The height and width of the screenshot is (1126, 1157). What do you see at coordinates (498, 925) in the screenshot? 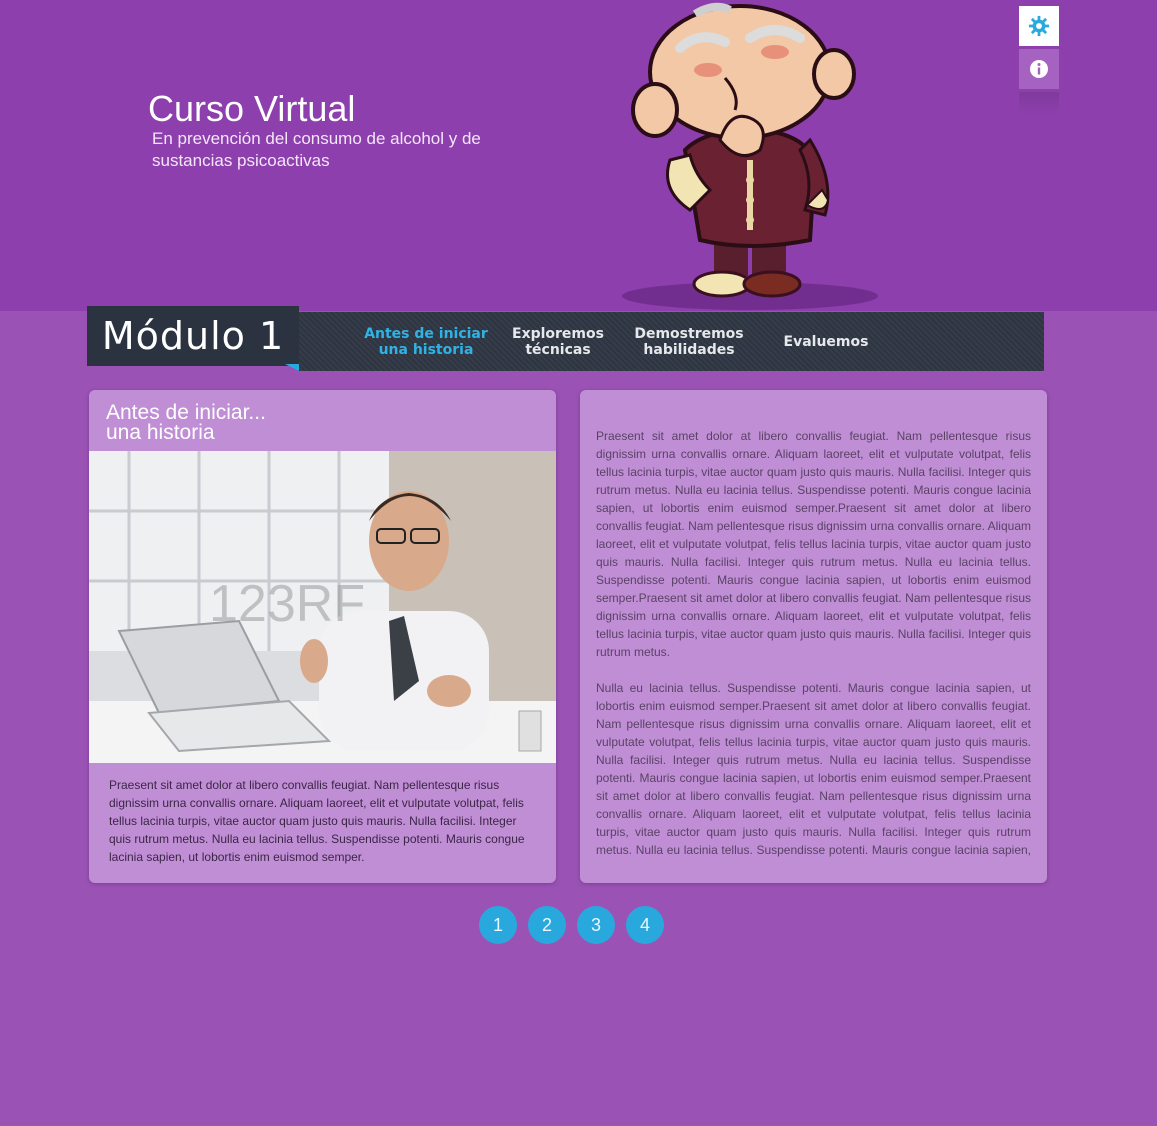
I see `page-1-button: 1` at bounding box center [498, 925].